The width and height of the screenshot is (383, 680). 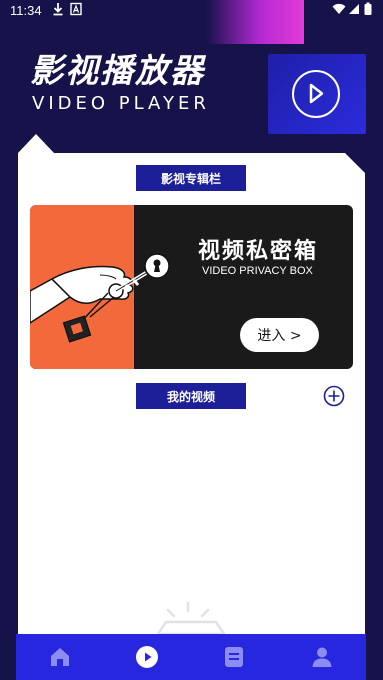 I want to click on play-icon, so click(x=147, y=657).